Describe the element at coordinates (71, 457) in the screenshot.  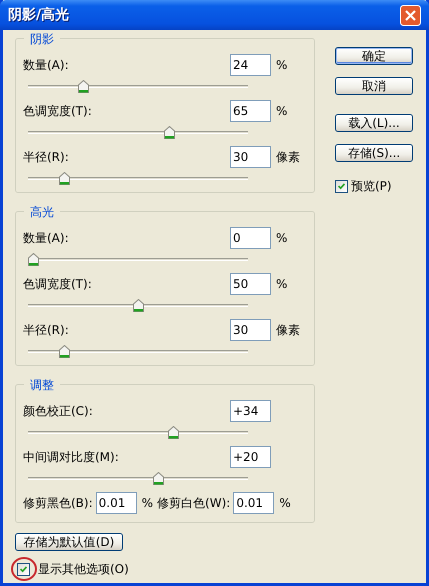
I see `field-label: 中间调对比度(M):` at that location.